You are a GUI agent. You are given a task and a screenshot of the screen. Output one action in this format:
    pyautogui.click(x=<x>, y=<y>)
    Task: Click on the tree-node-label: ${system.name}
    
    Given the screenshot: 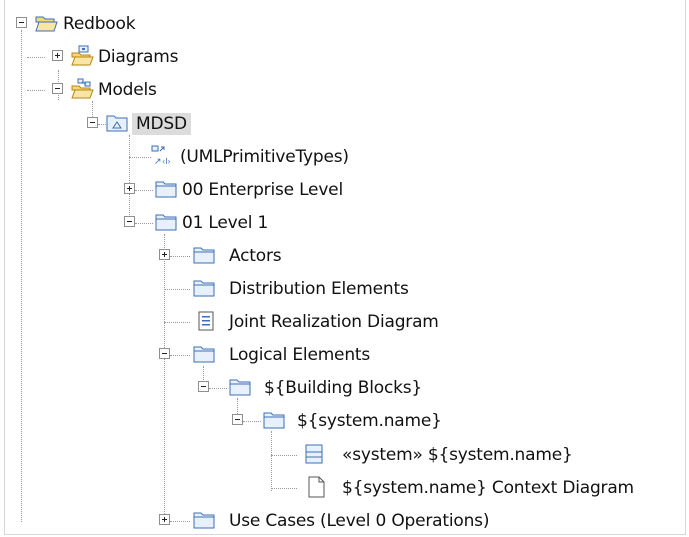 What is the action you would take?
    pyautogui.click(x=369, y=421)
    